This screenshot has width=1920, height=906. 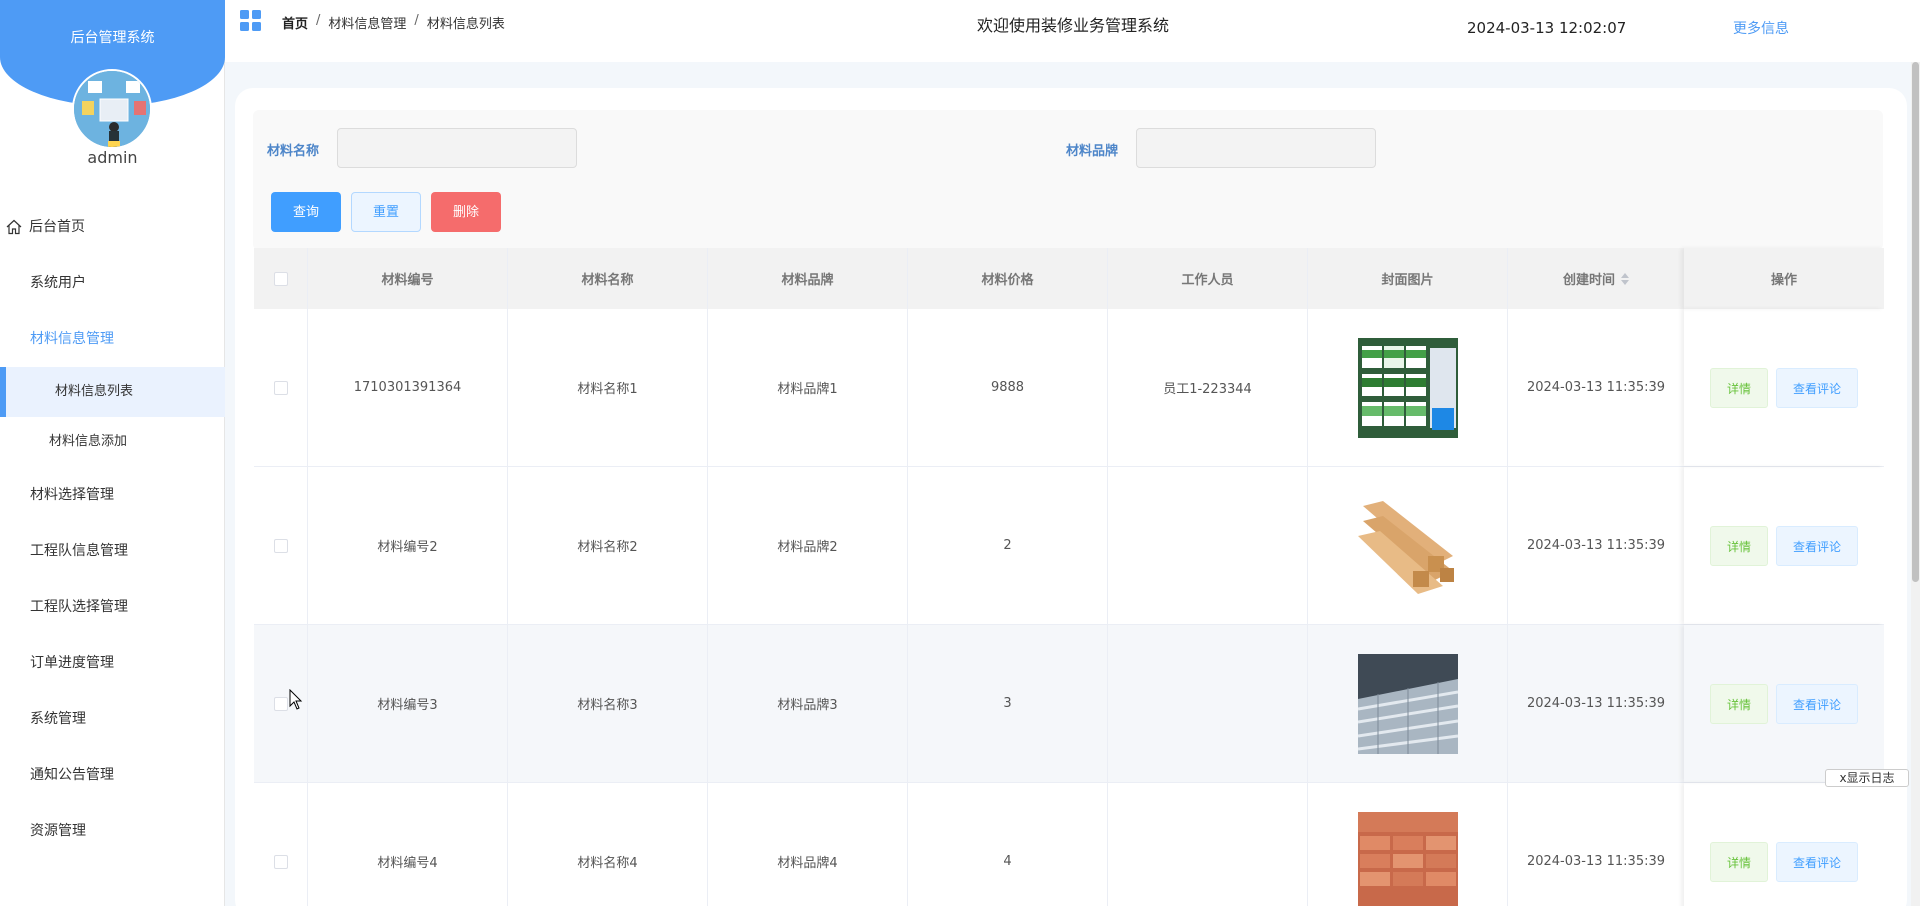 What do you see at coordinates (112, 831) in the screenshot?
I see `sidebar-item-resource-mgmt: 资源管理` at bounding box center [112, 831].